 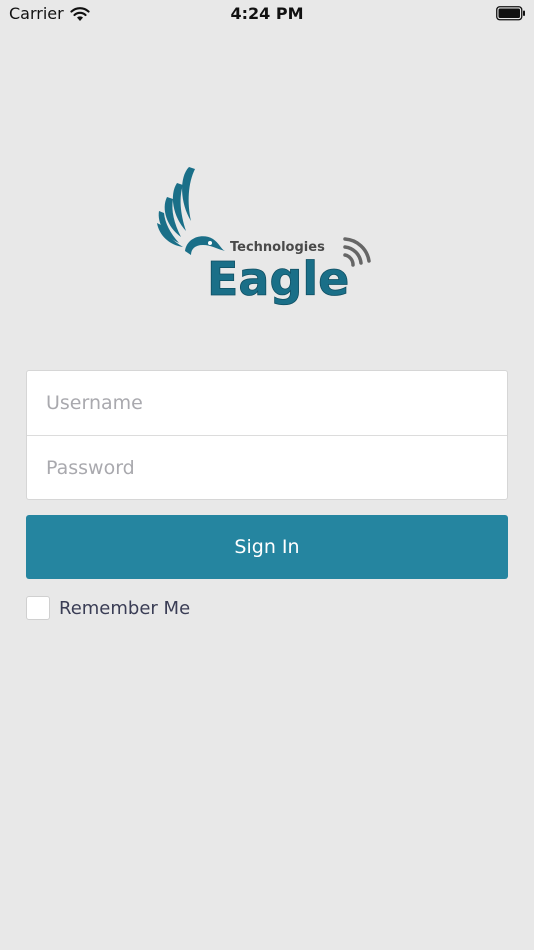 I want to click on username-field-row, so click(x=267, y=403).